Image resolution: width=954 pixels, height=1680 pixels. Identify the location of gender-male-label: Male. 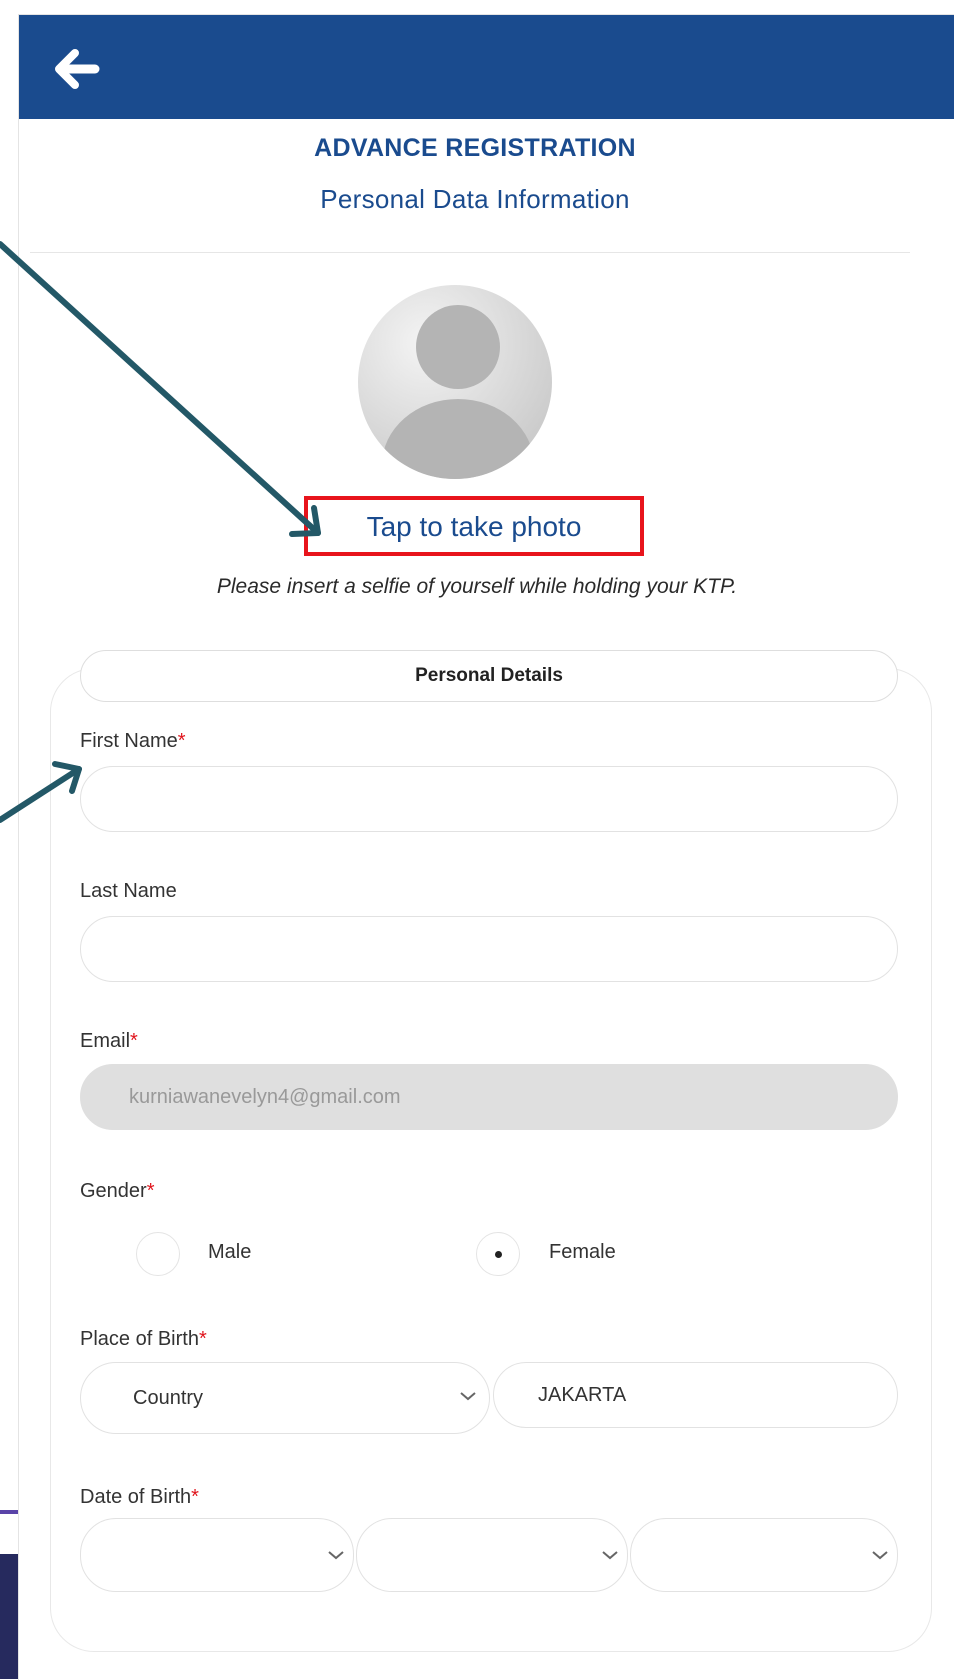
(229, 1252).